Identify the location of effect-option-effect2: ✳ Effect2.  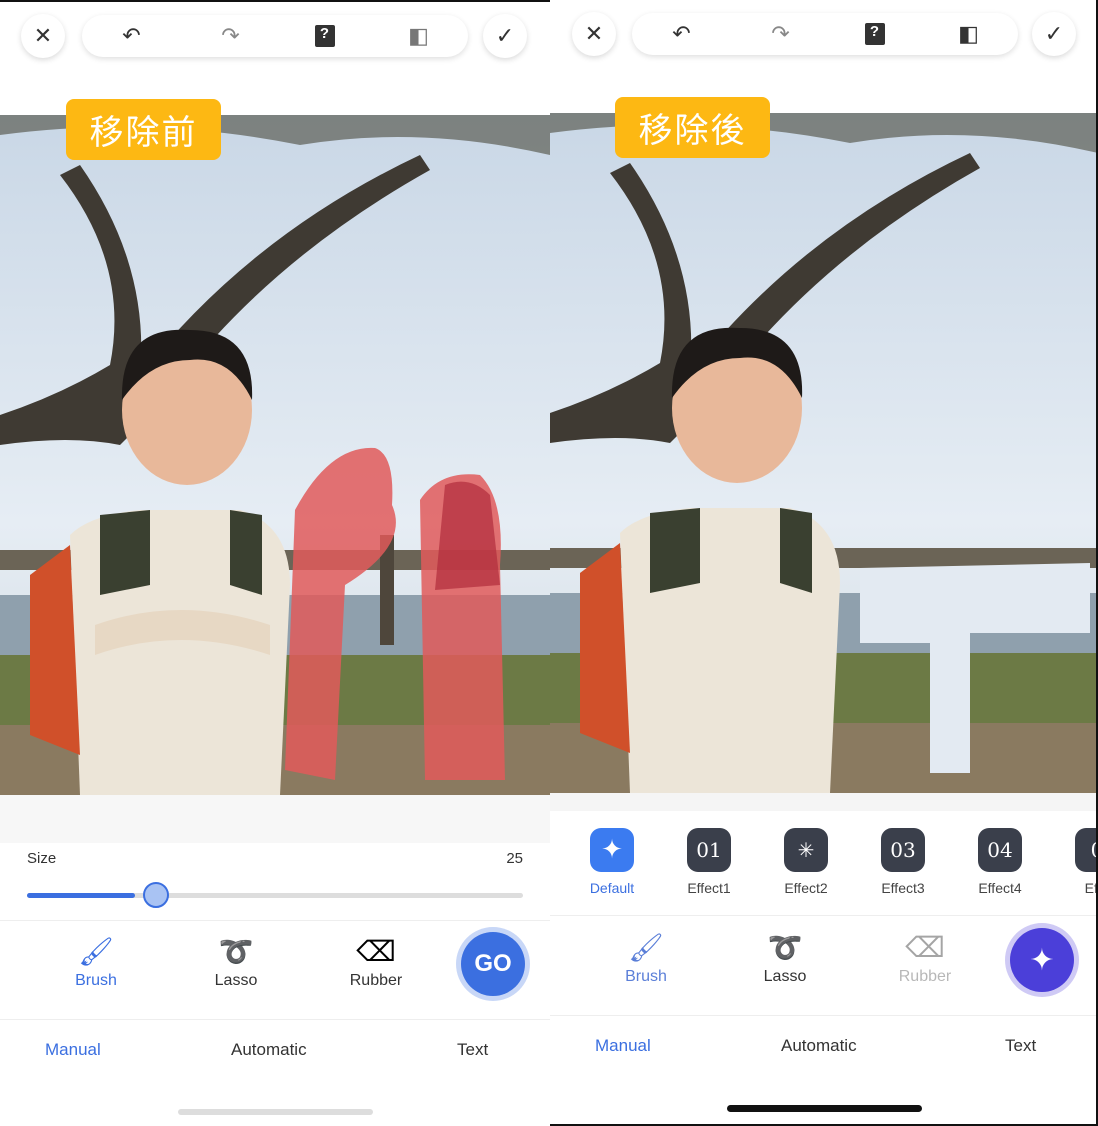
(806, 862).